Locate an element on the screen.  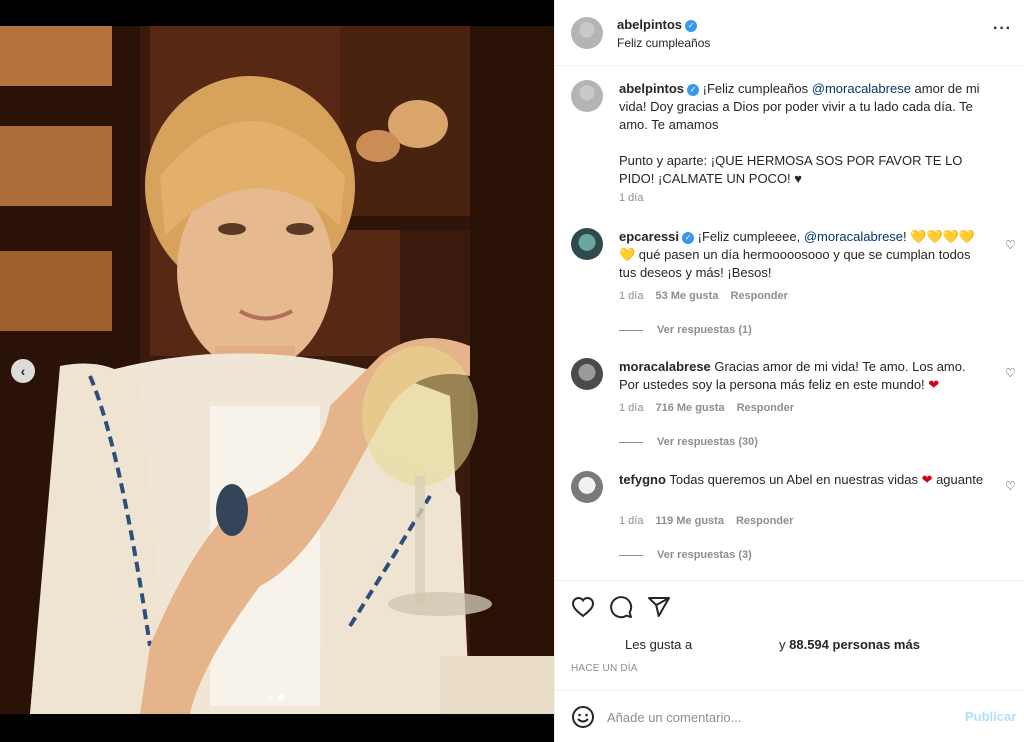
view-replies-label: Ver respuestas (1) is located at coordinates (704, 330).